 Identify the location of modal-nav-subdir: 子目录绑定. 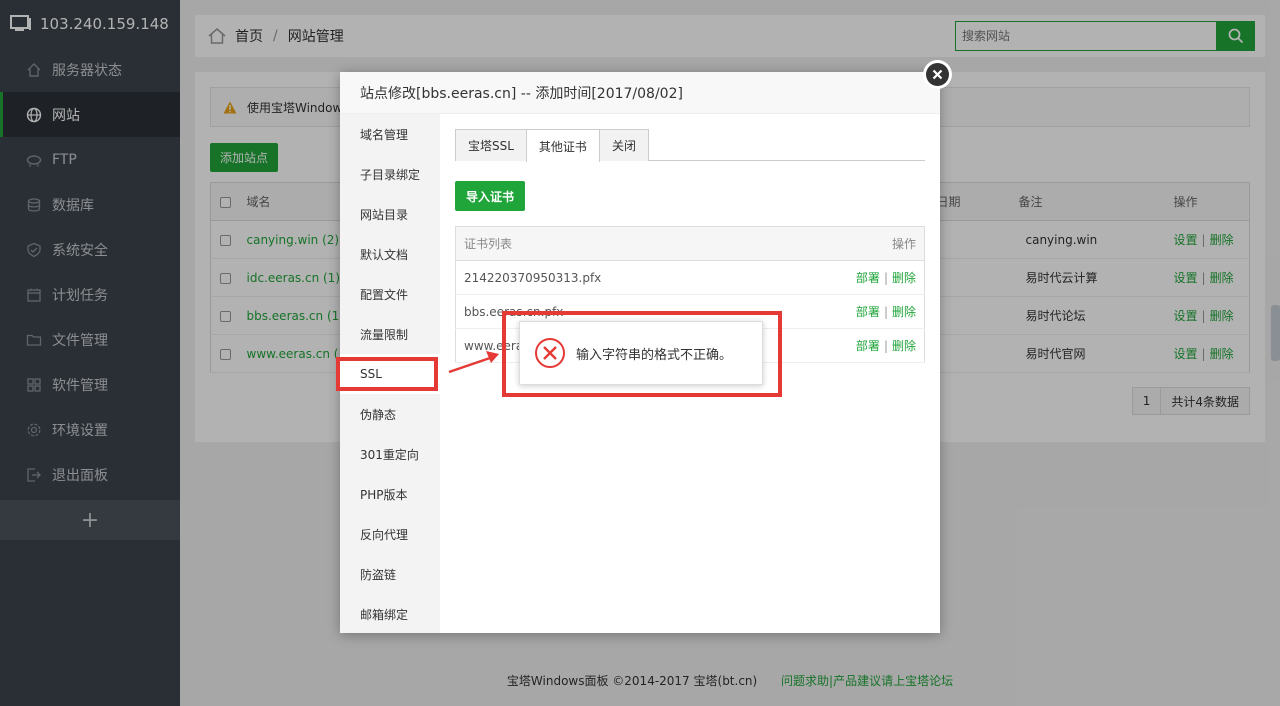
(390, 174).